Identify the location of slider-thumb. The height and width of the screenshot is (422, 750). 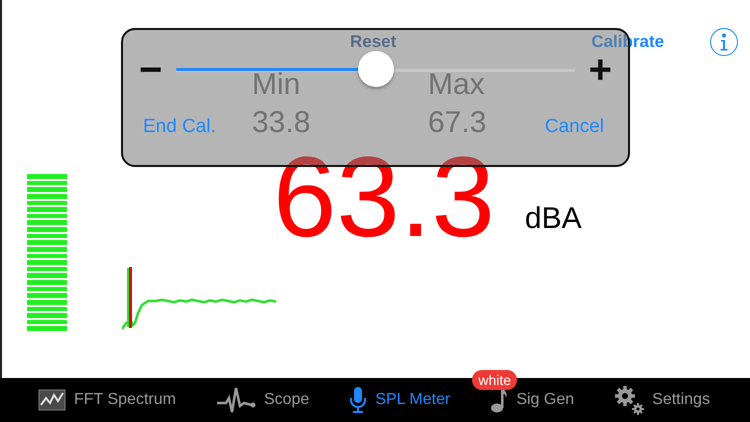
(376, 69).